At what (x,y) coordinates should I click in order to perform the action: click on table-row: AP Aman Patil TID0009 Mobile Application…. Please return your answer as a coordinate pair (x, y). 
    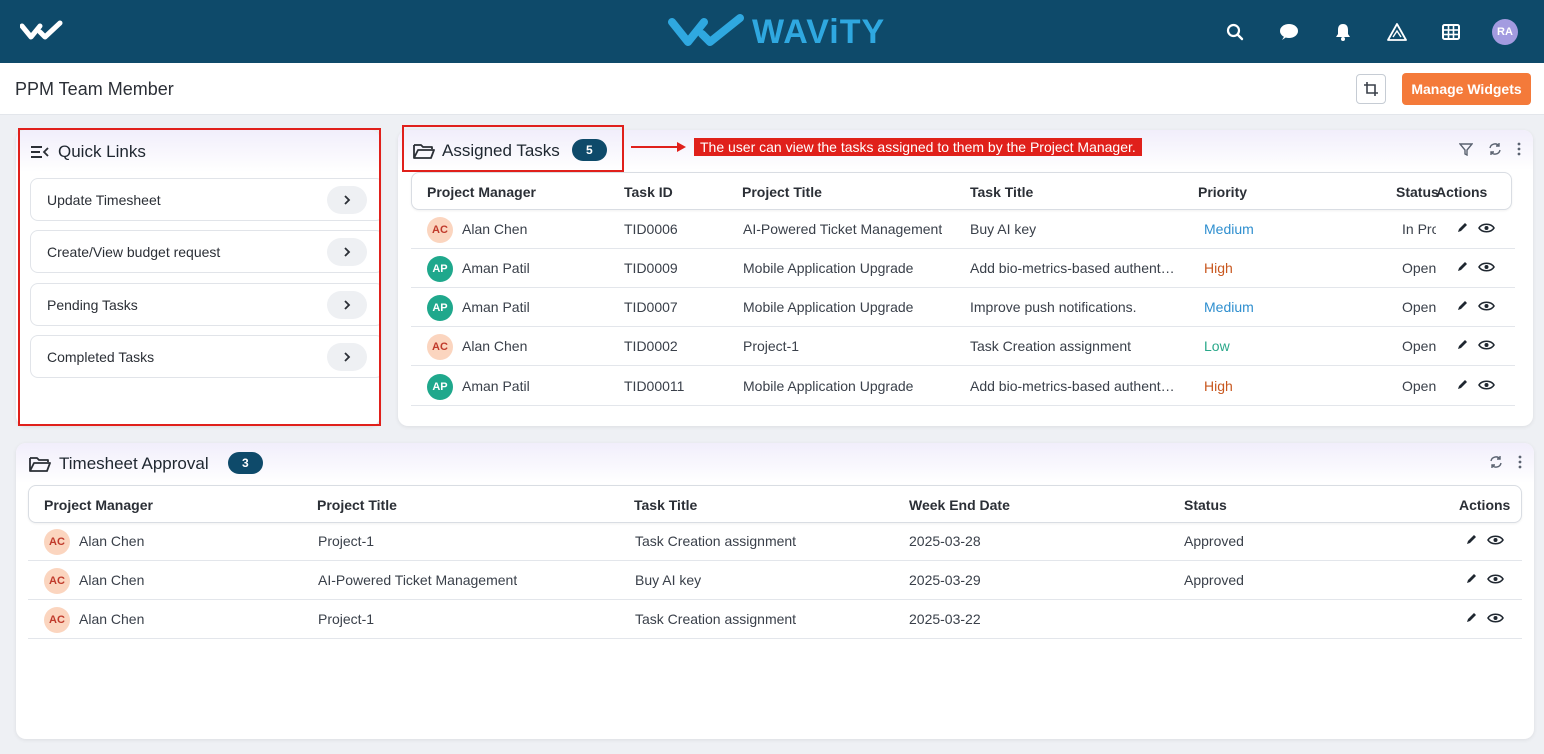
    Looking at the image, I should click on (963, 268).